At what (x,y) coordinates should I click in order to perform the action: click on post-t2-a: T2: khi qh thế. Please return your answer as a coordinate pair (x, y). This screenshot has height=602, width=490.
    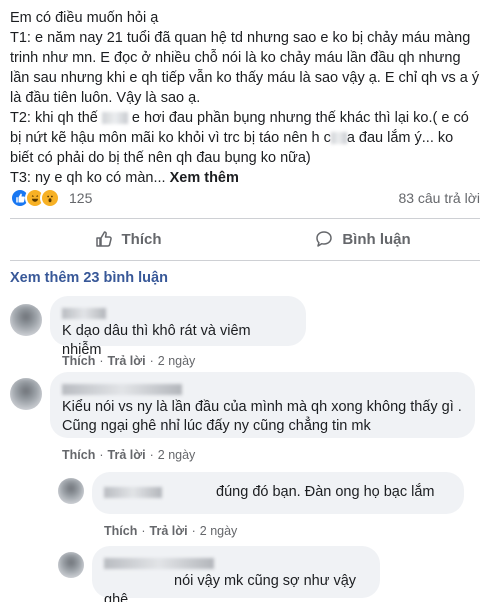
    Looking at the image, I should click on (54, 118).